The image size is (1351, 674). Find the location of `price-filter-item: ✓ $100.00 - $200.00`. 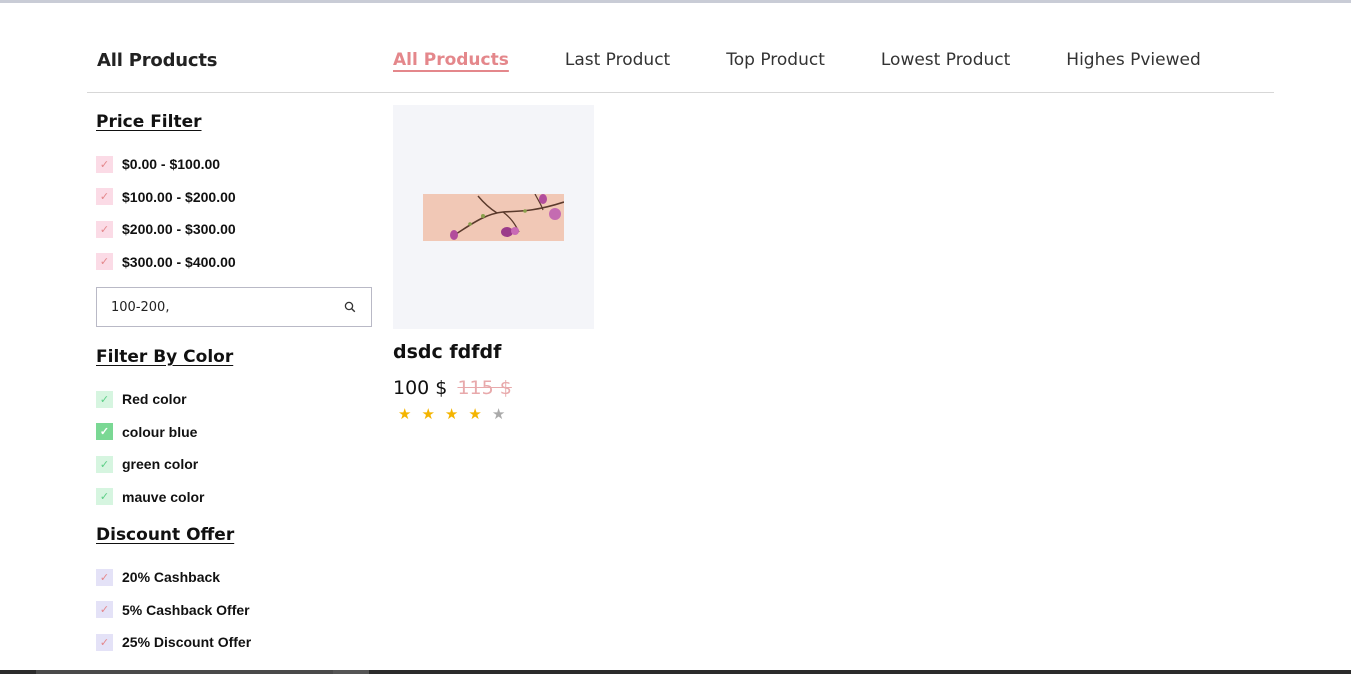

price-filter-item: ✓ $100.00 - $200.00 is located at coordinates (234, 197).